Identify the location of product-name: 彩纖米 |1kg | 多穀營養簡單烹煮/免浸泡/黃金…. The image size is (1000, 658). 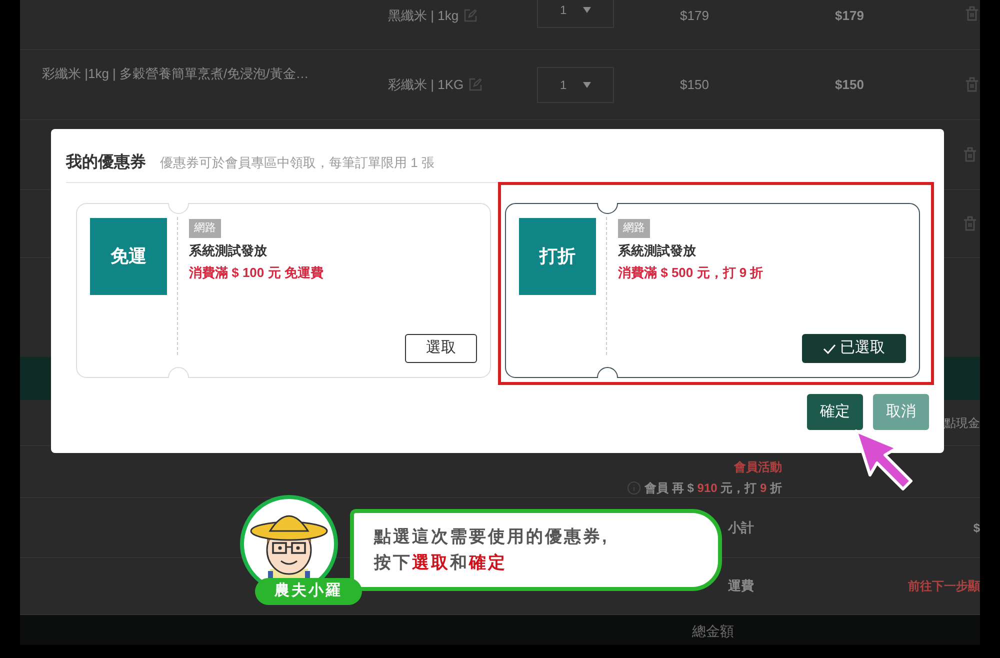
(175, 73).